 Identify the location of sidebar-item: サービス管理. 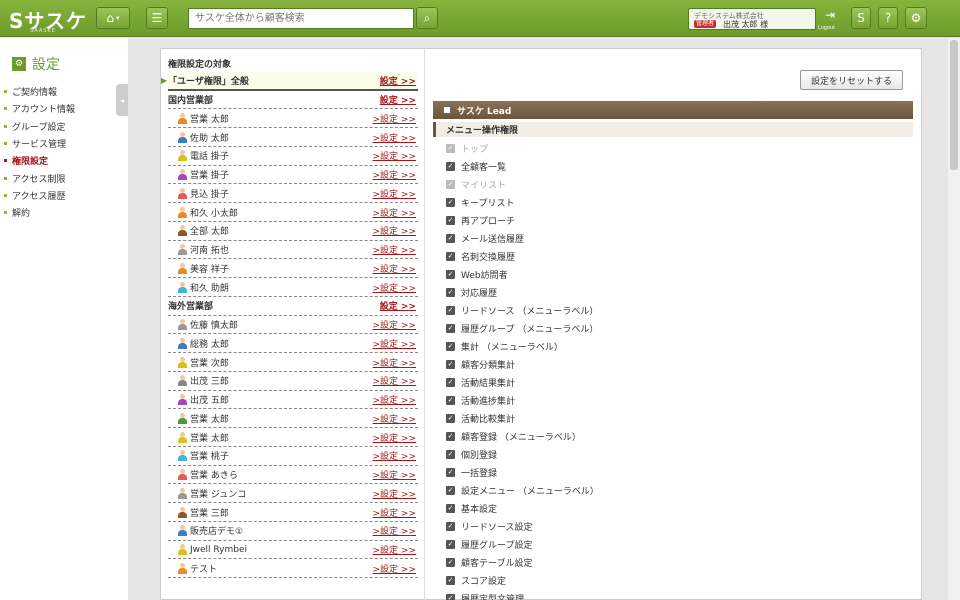
(39, 143).